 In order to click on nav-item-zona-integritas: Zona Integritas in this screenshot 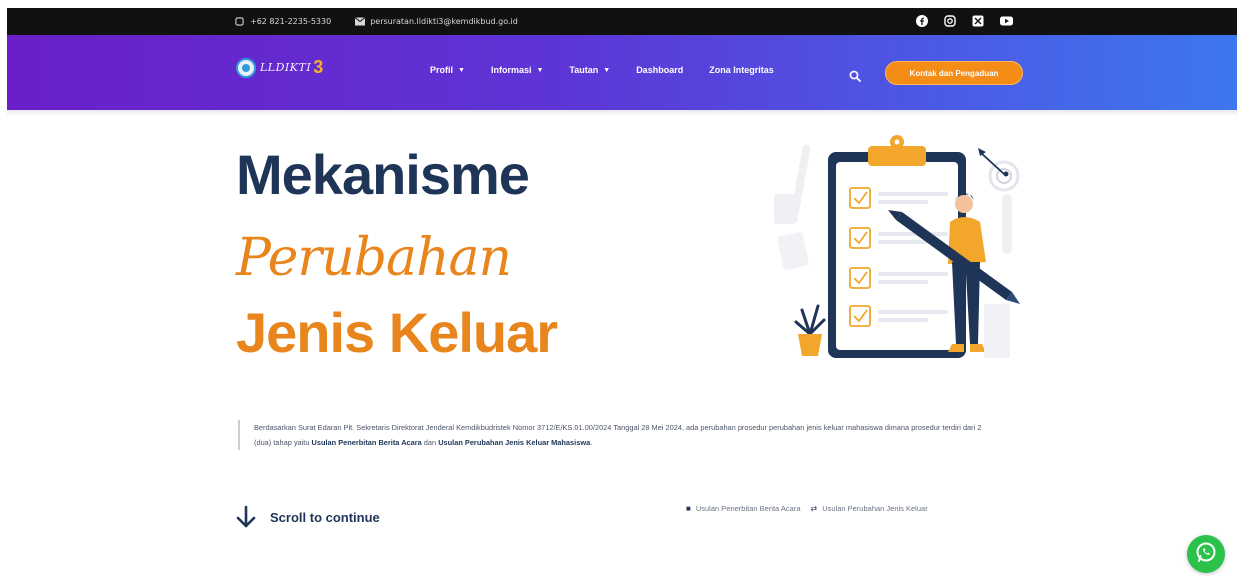, I will do `click(741, 70)`.